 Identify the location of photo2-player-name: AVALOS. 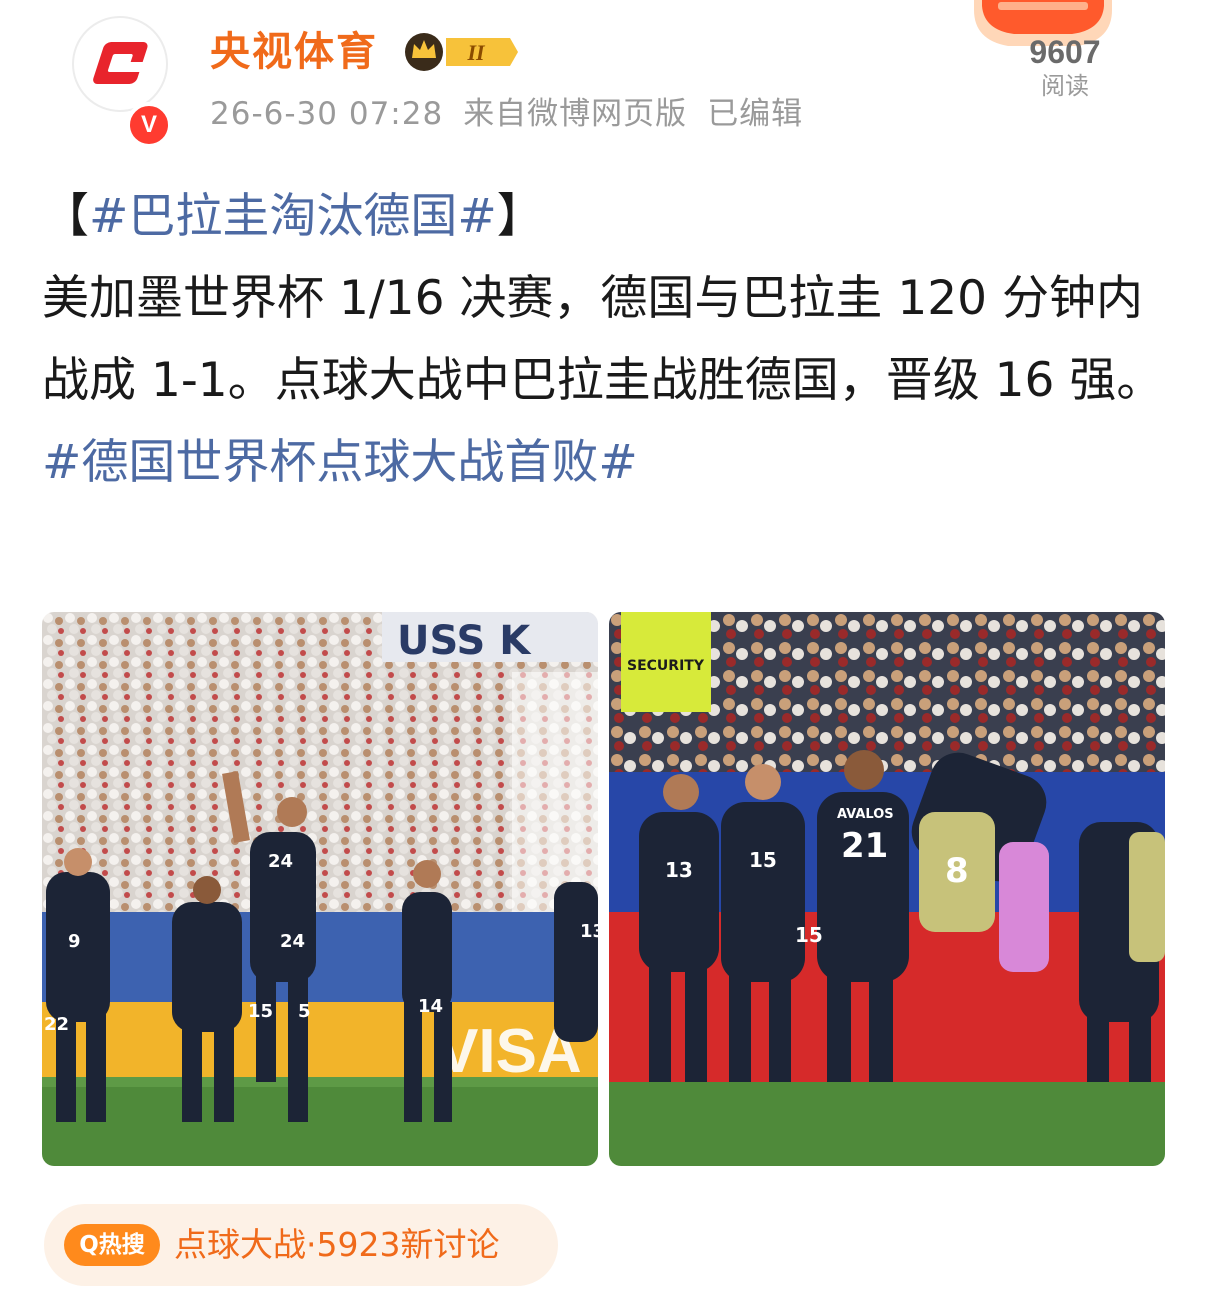
(865, 814).